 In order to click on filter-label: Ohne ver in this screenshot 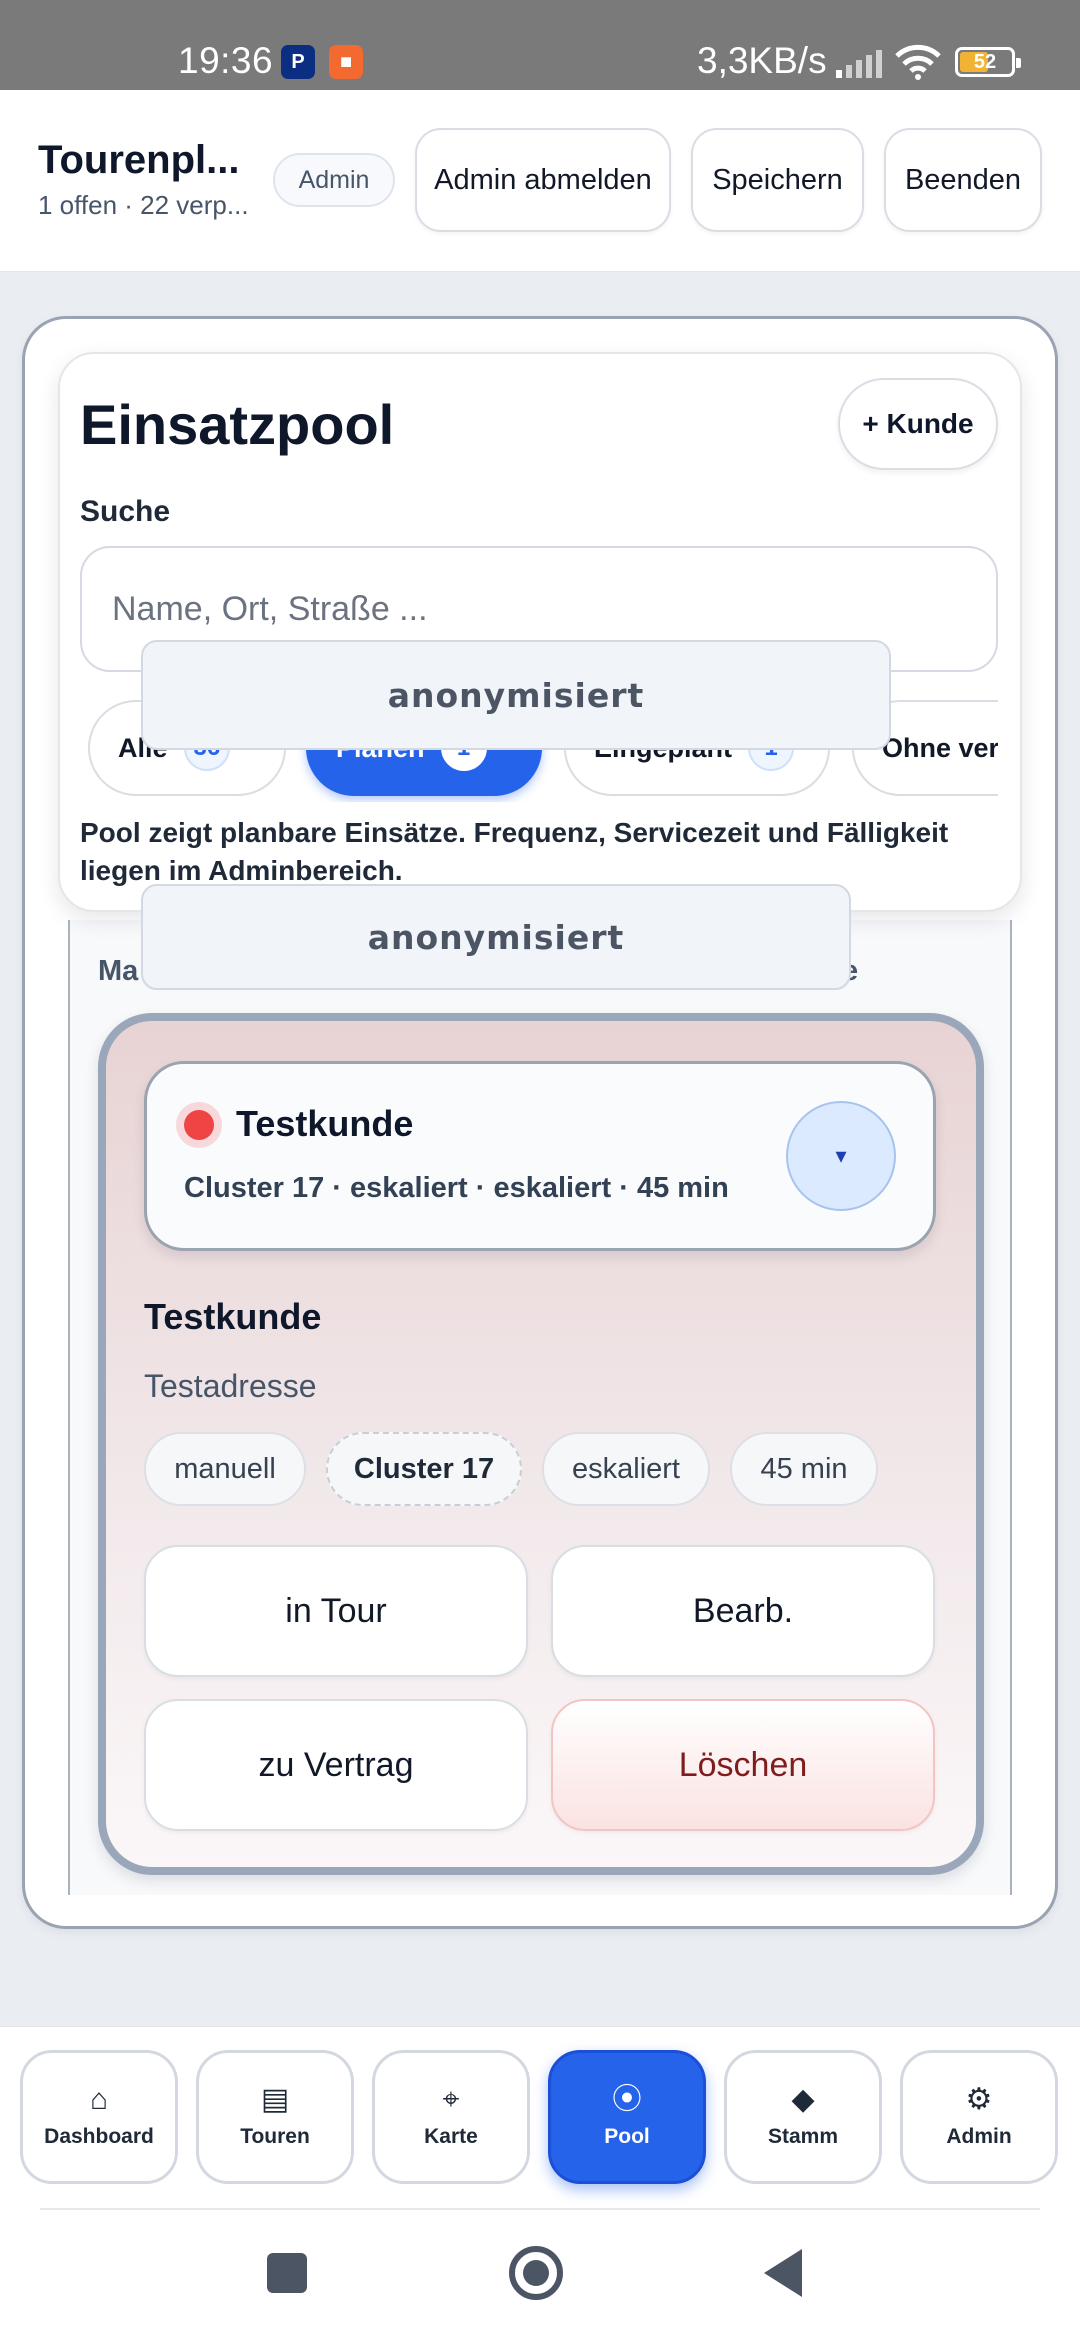, I will do `click(940, 747)`.